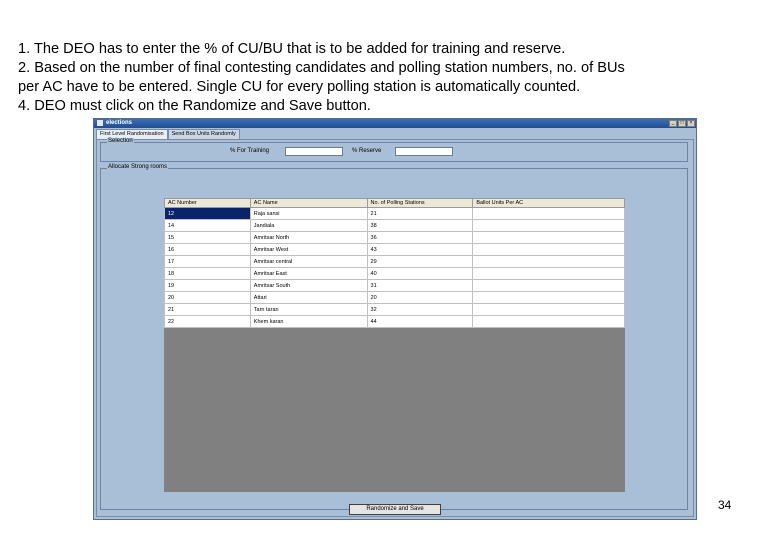  Describe the element at coordinates (420, 285) in the screenshot. I see `table-cell: 31` at that location.